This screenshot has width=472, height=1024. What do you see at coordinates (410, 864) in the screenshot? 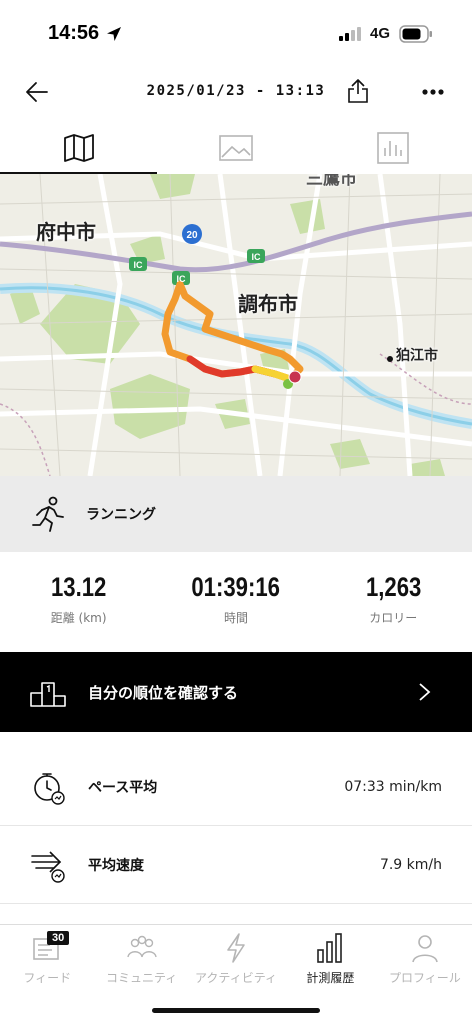
I see `metric-speed-value: 7.9 km/h` at bounding box center [410, 864].